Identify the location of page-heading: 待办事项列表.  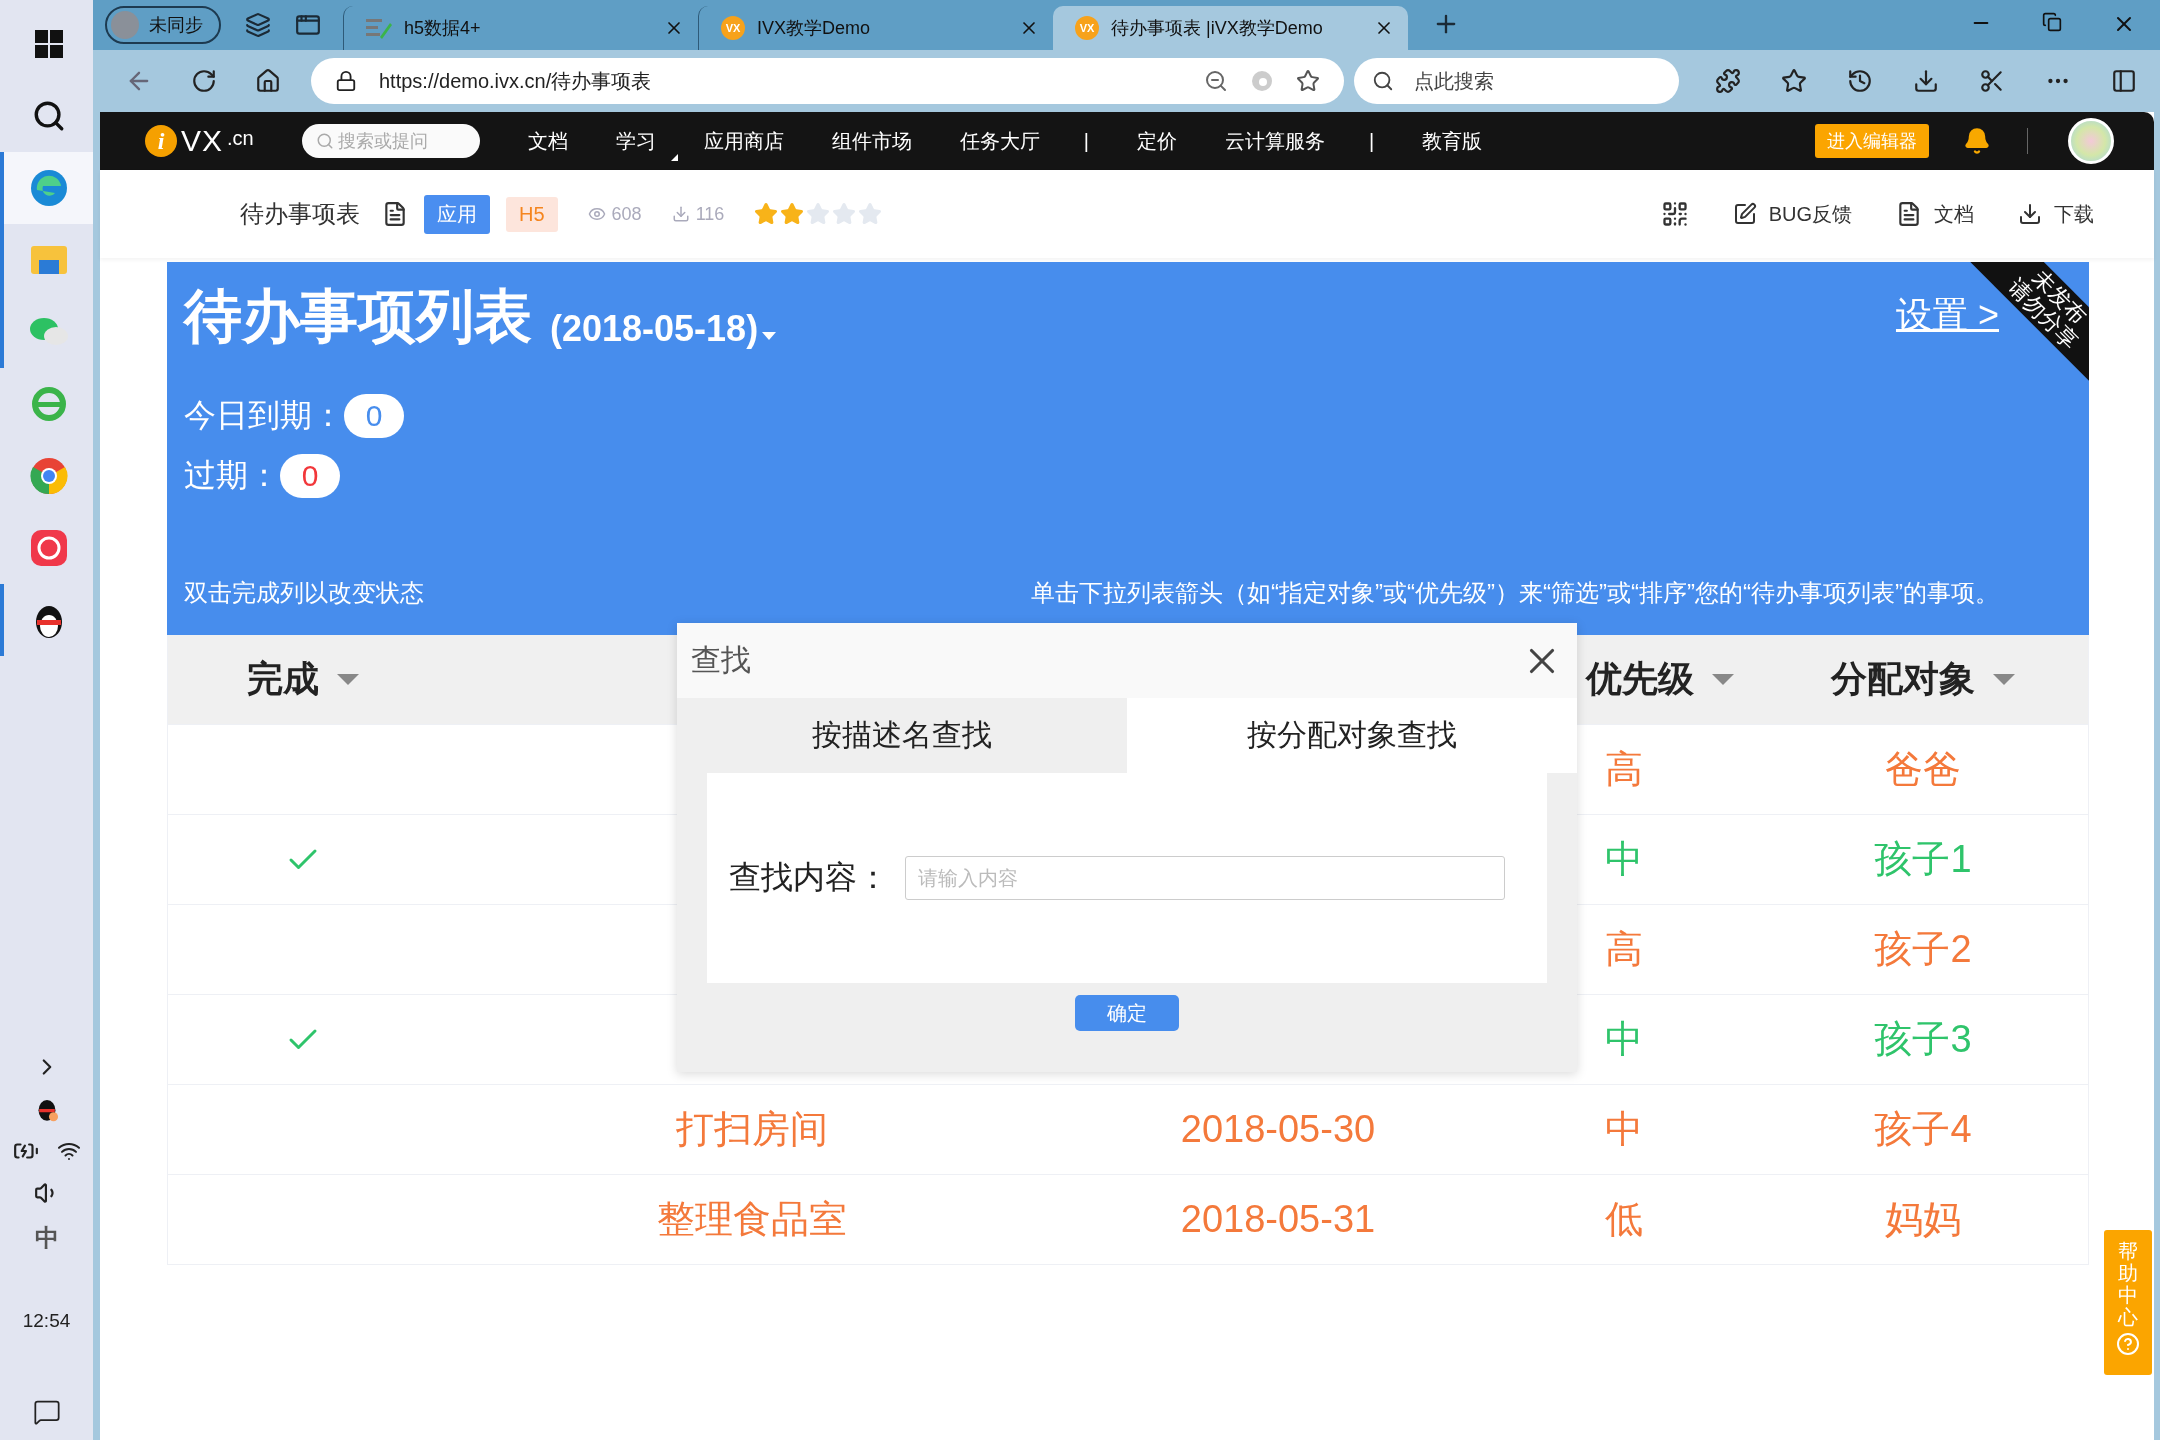
(358, 316).